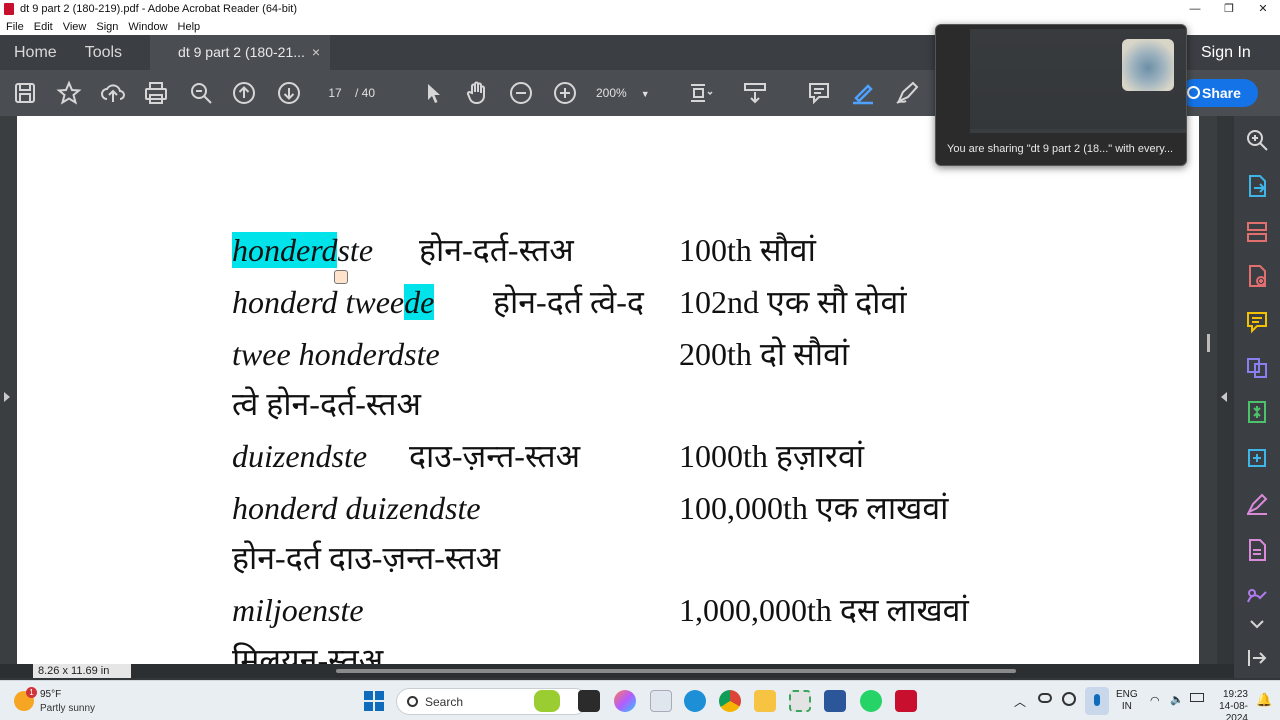 This screenshot has height=720, width=1280. I want to click on acrobat-taskbar-icon, so click(906, 701).